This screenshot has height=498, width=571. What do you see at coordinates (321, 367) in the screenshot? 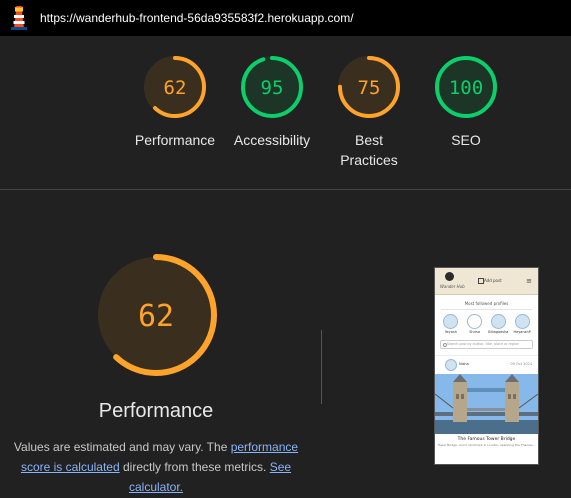
I see `vertical-divider` at bounding box center [321, 367].